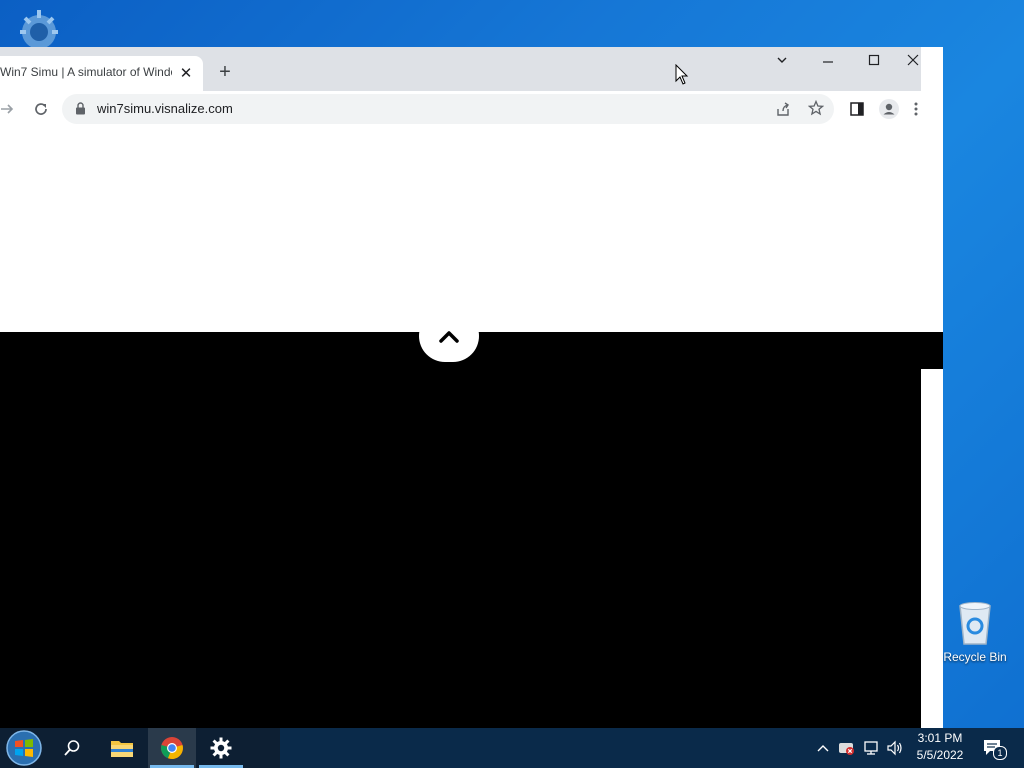 The height and width of the screenshot is (768, 1024). I want to click on speaker-icon, so click(894, 748).